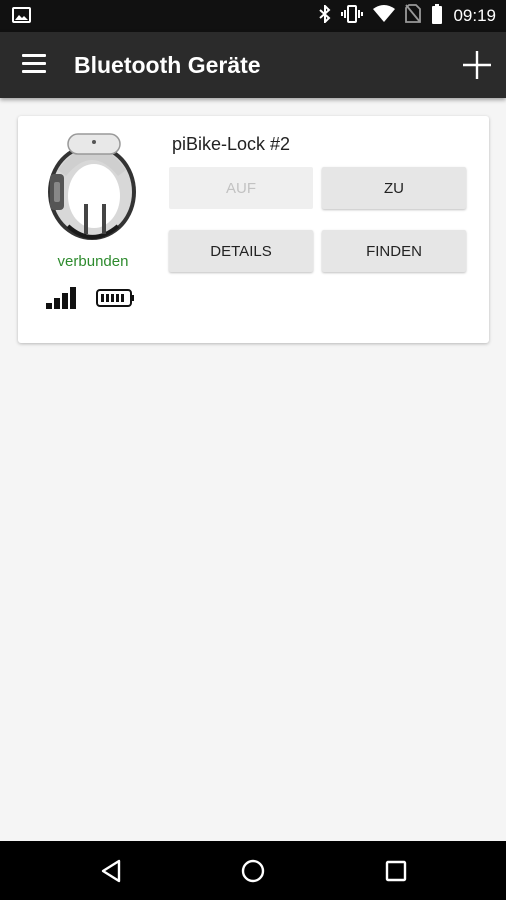 The image size is (506, 900). I want to click on device-name: piBike-Lock #2, so click(231, 144).